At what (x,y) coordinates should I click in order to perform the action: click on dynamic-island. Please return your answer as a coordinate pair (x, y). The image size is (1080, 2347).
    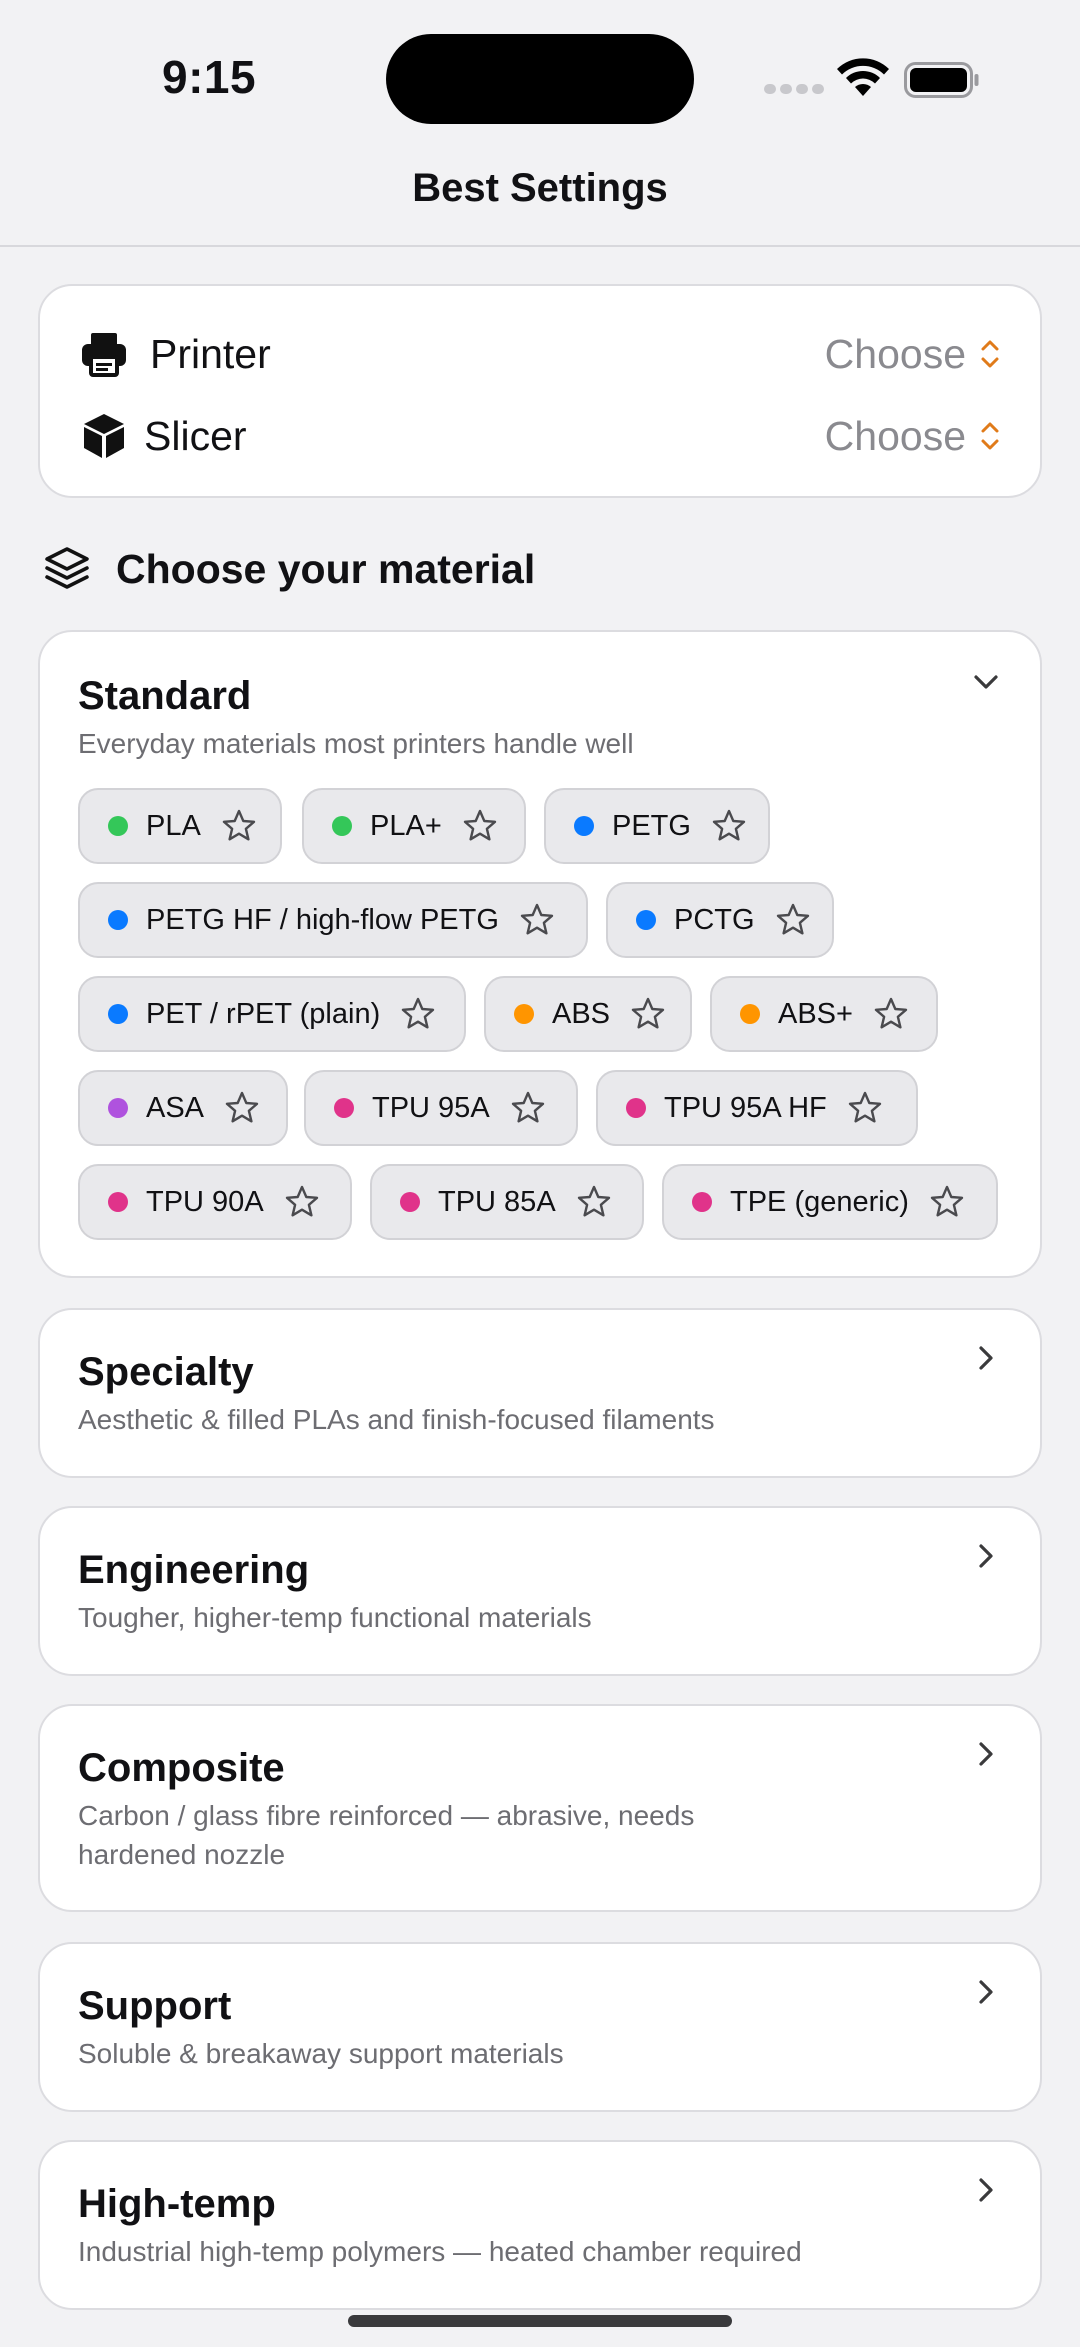
    Looking at the image, I should click on (540, 79).